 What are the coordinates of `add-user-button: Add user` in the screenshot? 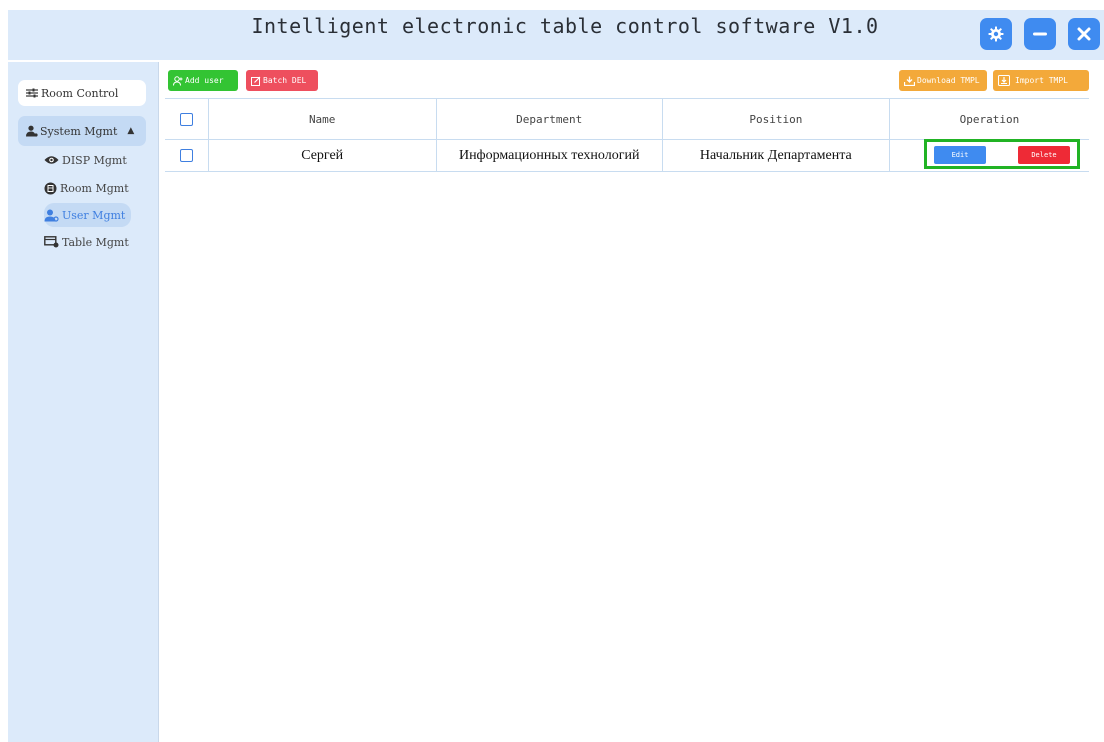 It's located at (203, 80).